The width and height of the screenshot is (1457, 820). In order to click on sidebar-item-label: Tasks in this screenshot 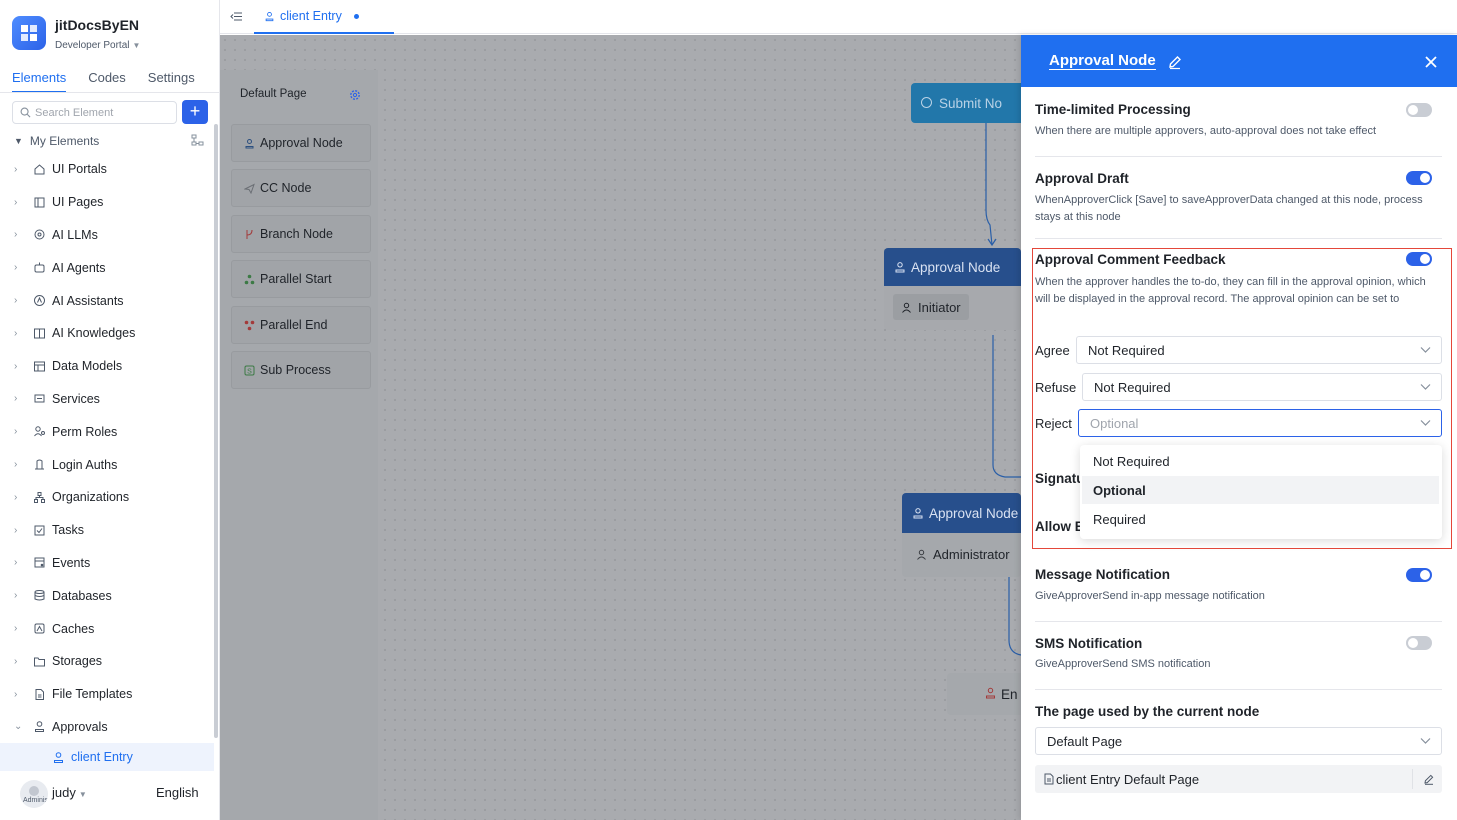, I will do `click(68, 530)`.